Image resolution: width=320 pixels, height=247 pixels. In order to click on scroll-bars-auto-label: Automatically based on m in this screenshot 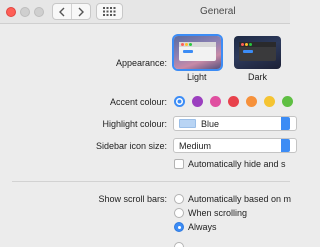, I will do `click(240, 199)`.